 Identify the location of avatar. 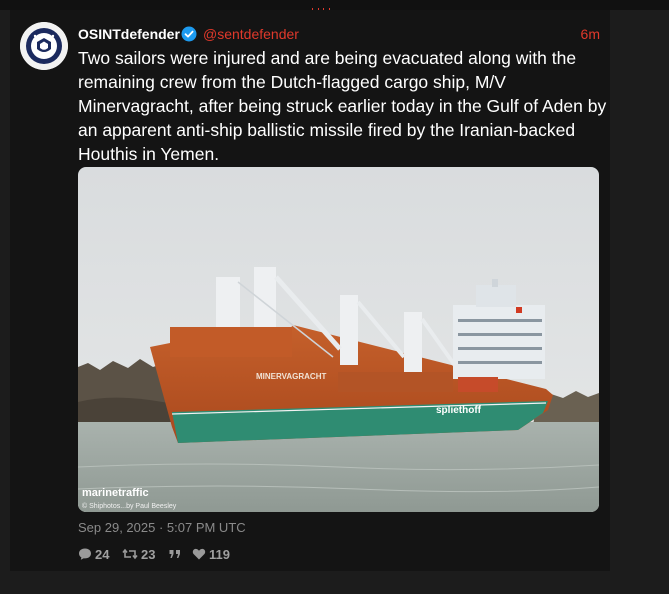
(44, 46).